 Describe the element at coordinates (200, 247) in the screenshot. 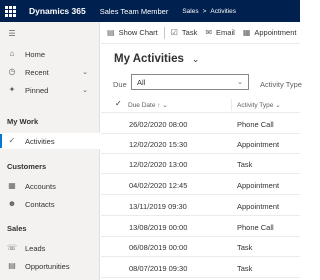

I see `table-row: 06/08/2019 00:00 Task` at that location.